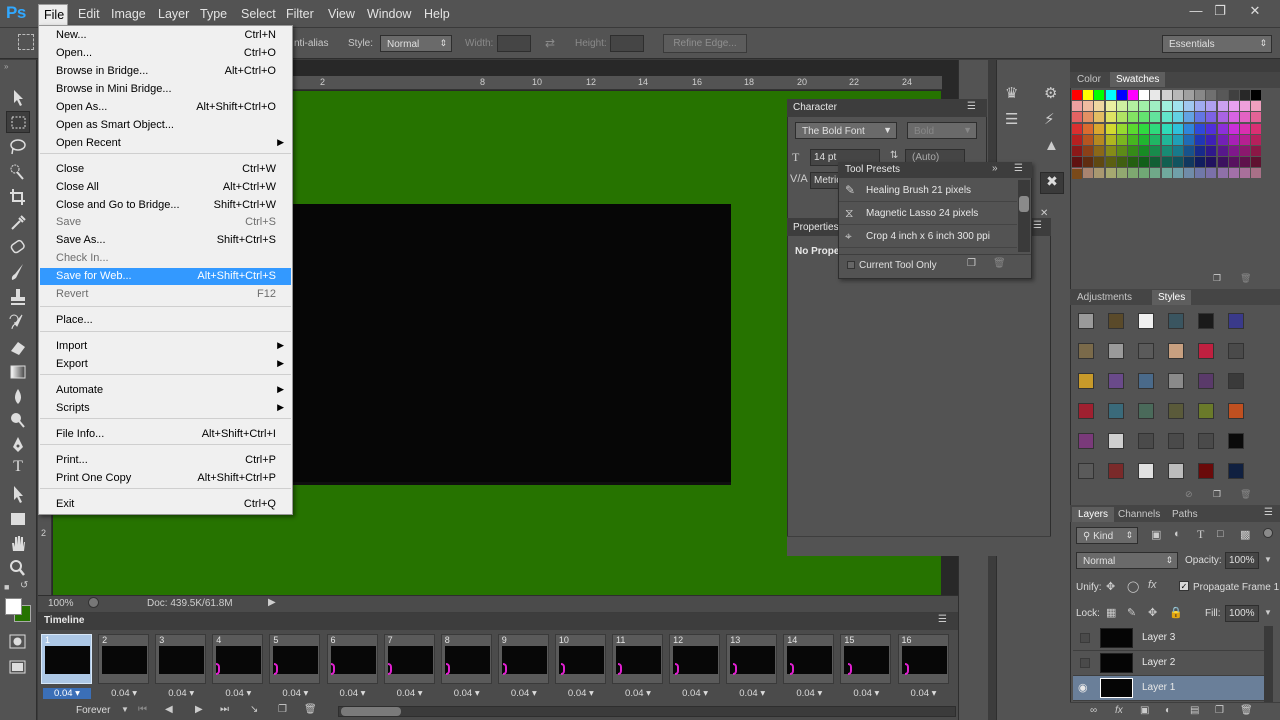 The width and height of the screenshot is (1280, 720). What do you see at coordinates (866, 659) in the screenshot?
I see `timeline-frame: 15` at bounding box center [866, 659].